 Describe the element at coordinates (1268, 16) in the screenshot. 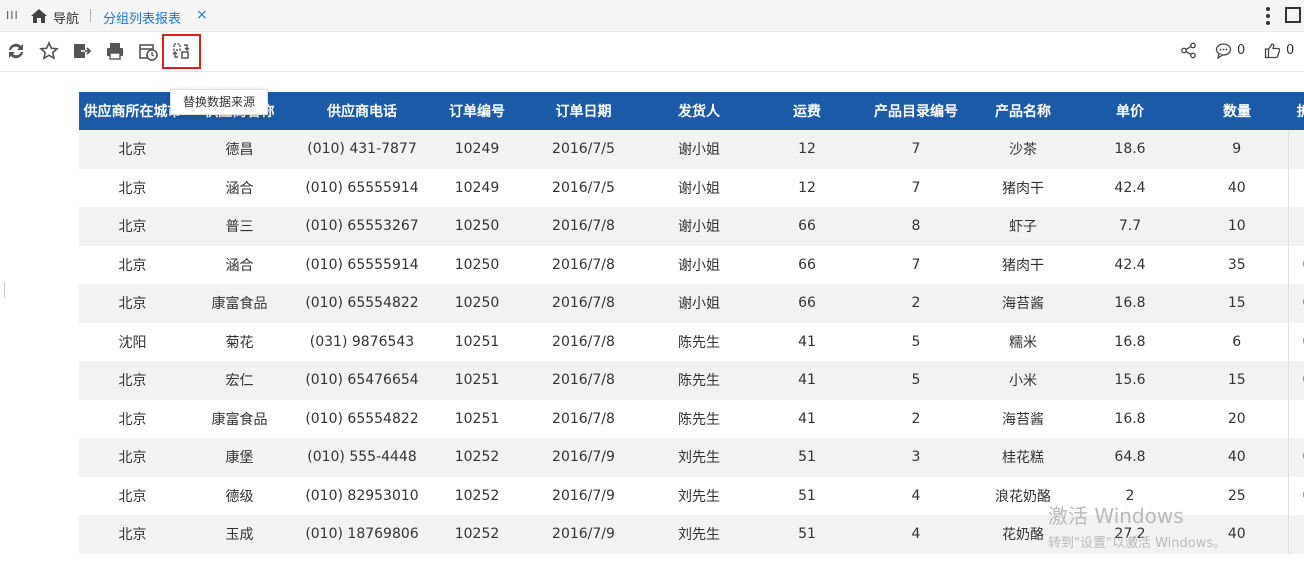

I see `more-vertical-icon` at that location.